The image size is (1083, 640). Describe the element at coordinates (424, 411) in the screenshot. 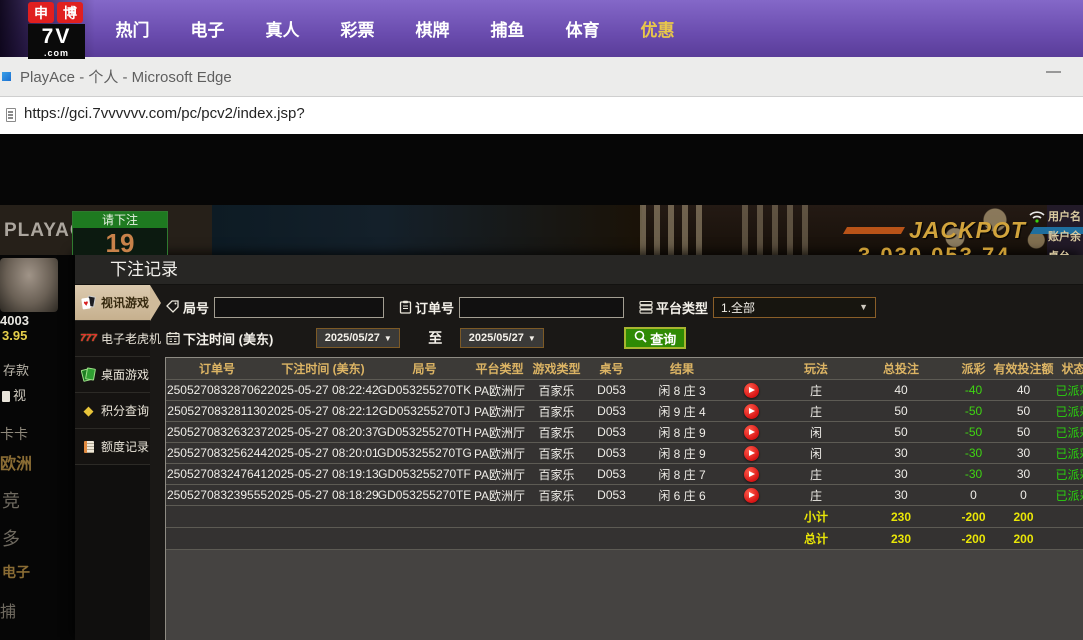

I see `cell-round-no: GD053255270TJ` at that location.